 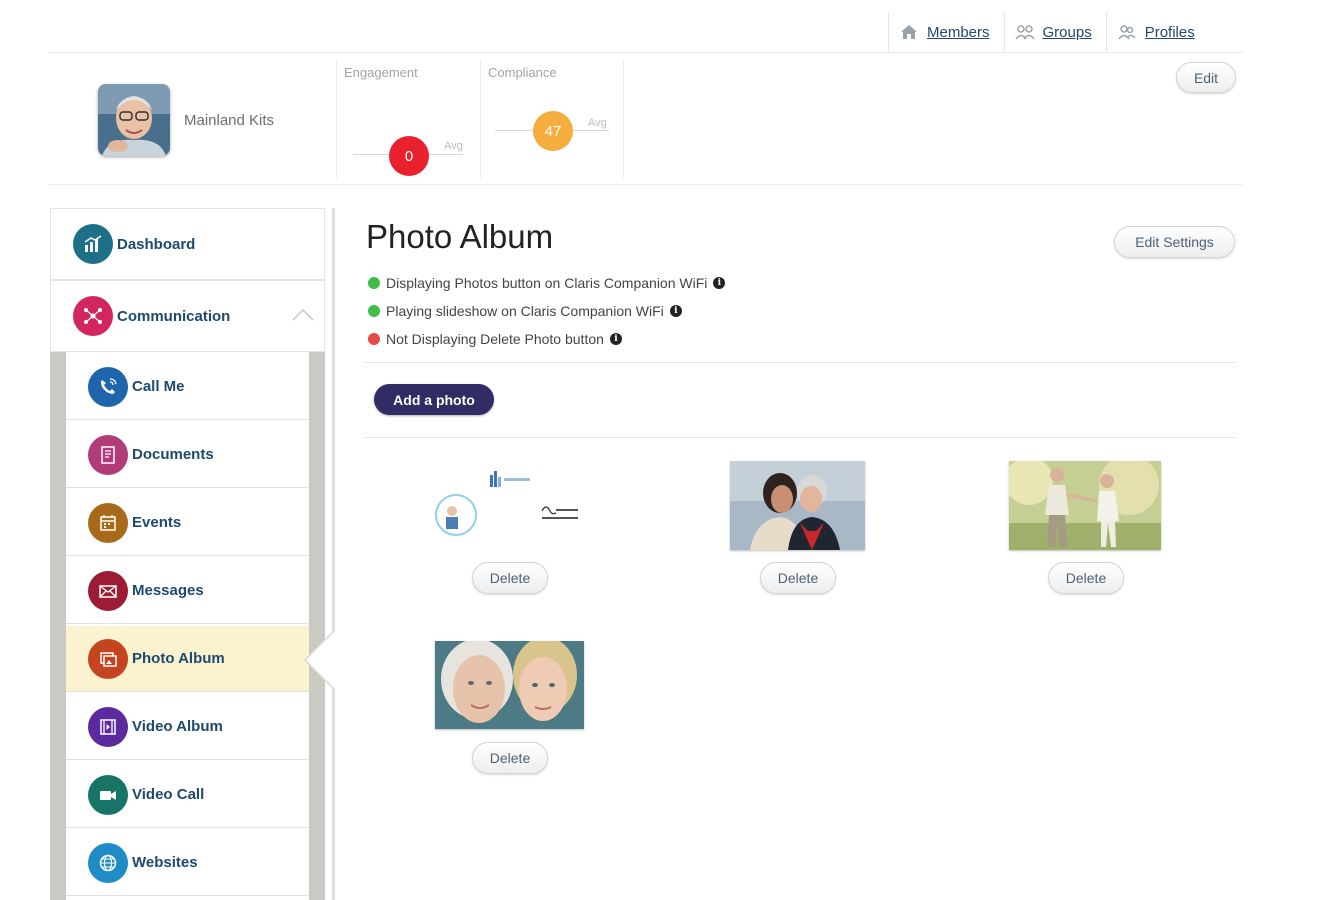 I want to click on sidebar-item-label: Events, so click(x=157, y=522).